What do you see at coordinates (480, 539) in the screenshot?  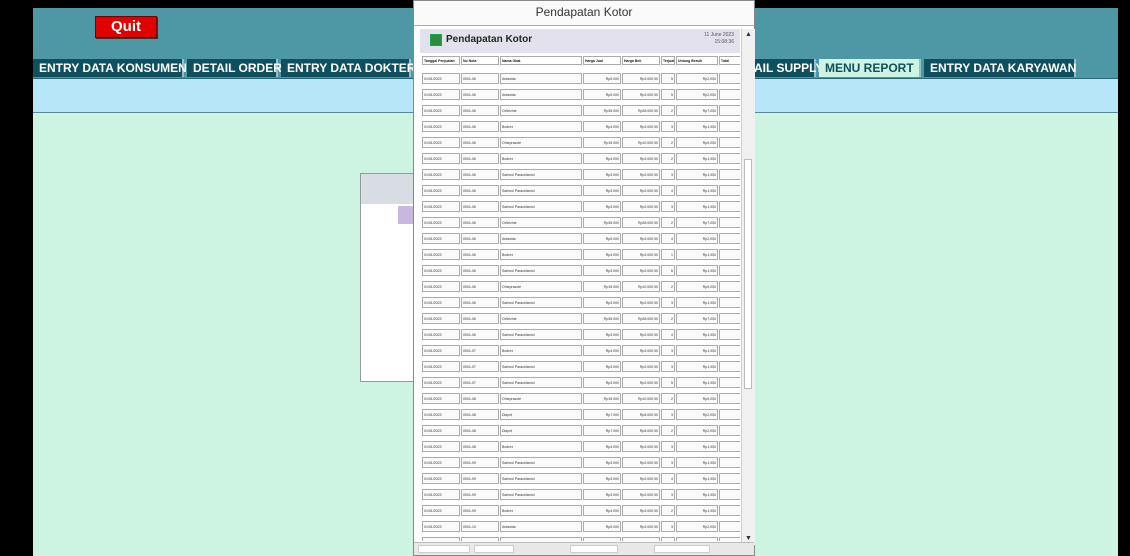 I see `table-cell: 0001-10` at bounding box center [480, 539].